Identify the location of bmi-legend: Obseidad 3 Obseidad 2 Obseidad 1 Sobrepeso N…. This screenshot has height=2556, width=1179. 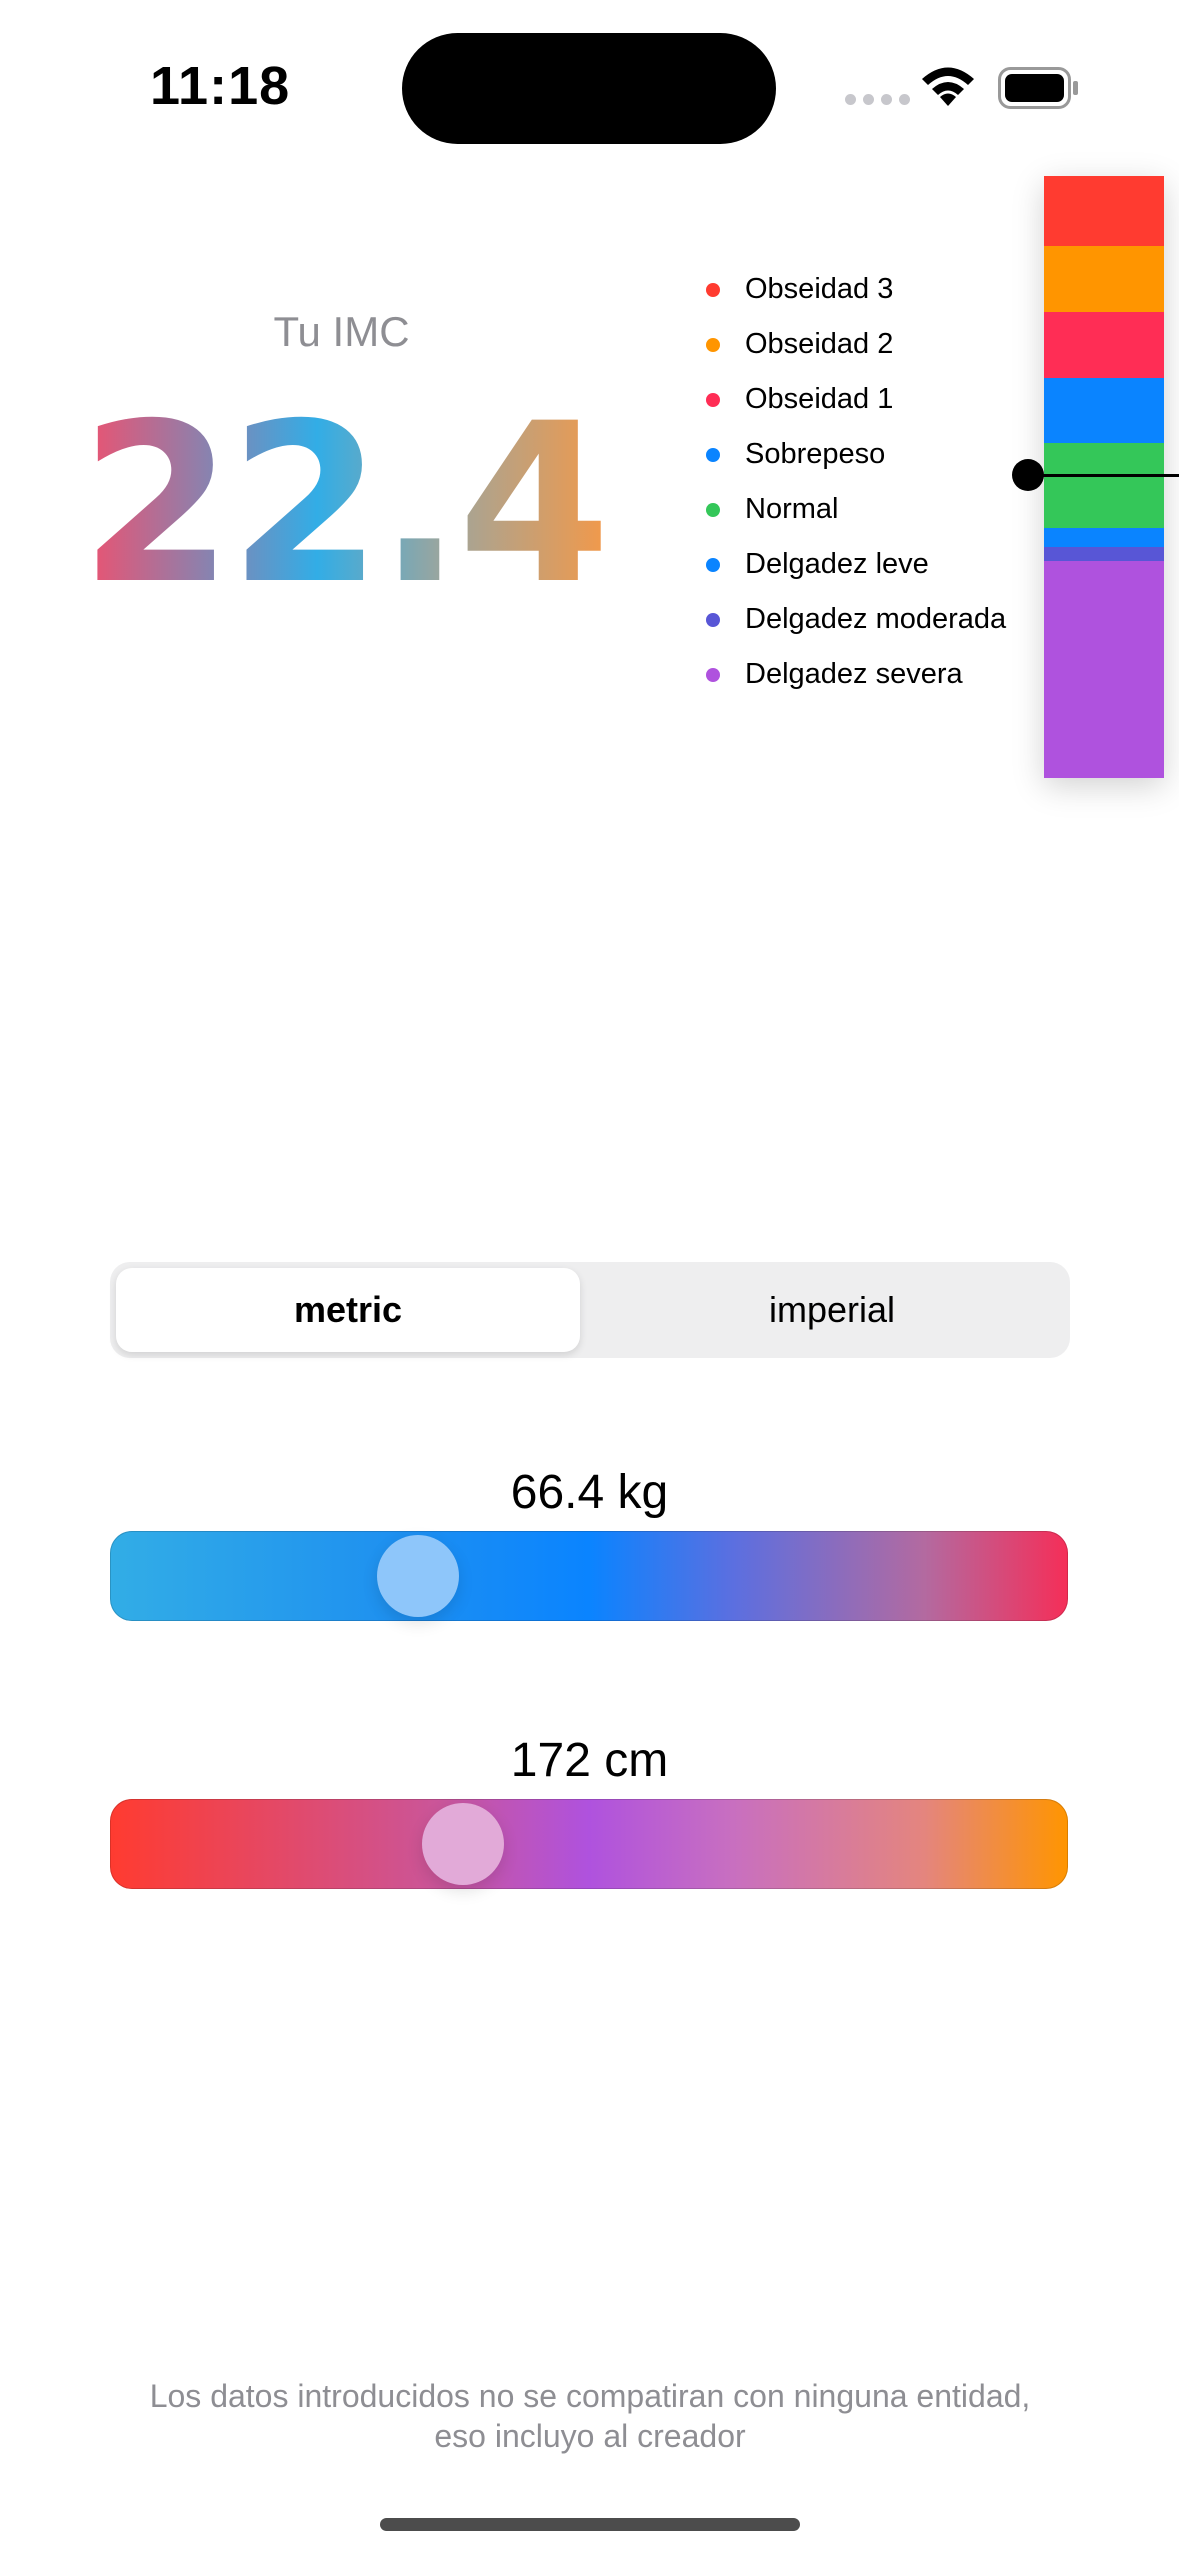
(853, 482).